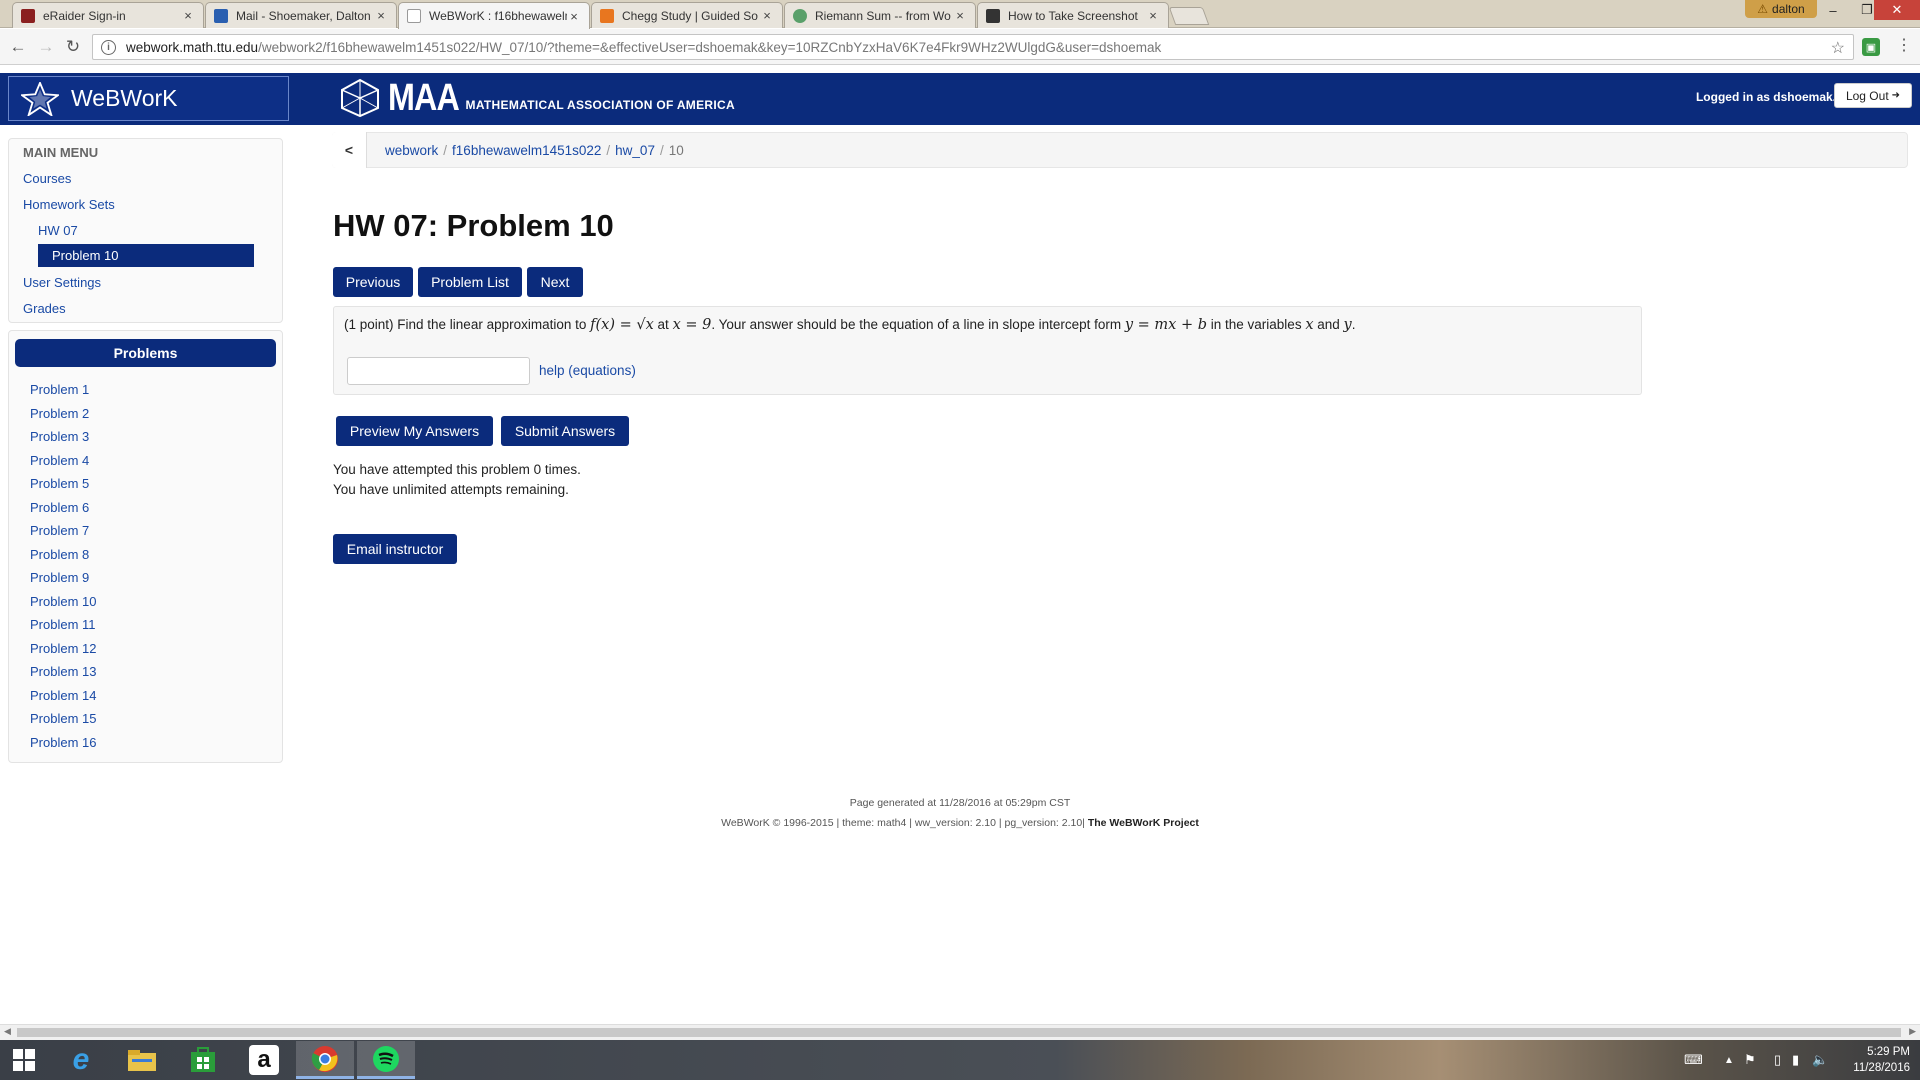 The height and width of the screenshot is (1080, 1920). Describe the element at coordinates (264, 1060) in the screenshot. I see `amazon-icon: a` at that location.